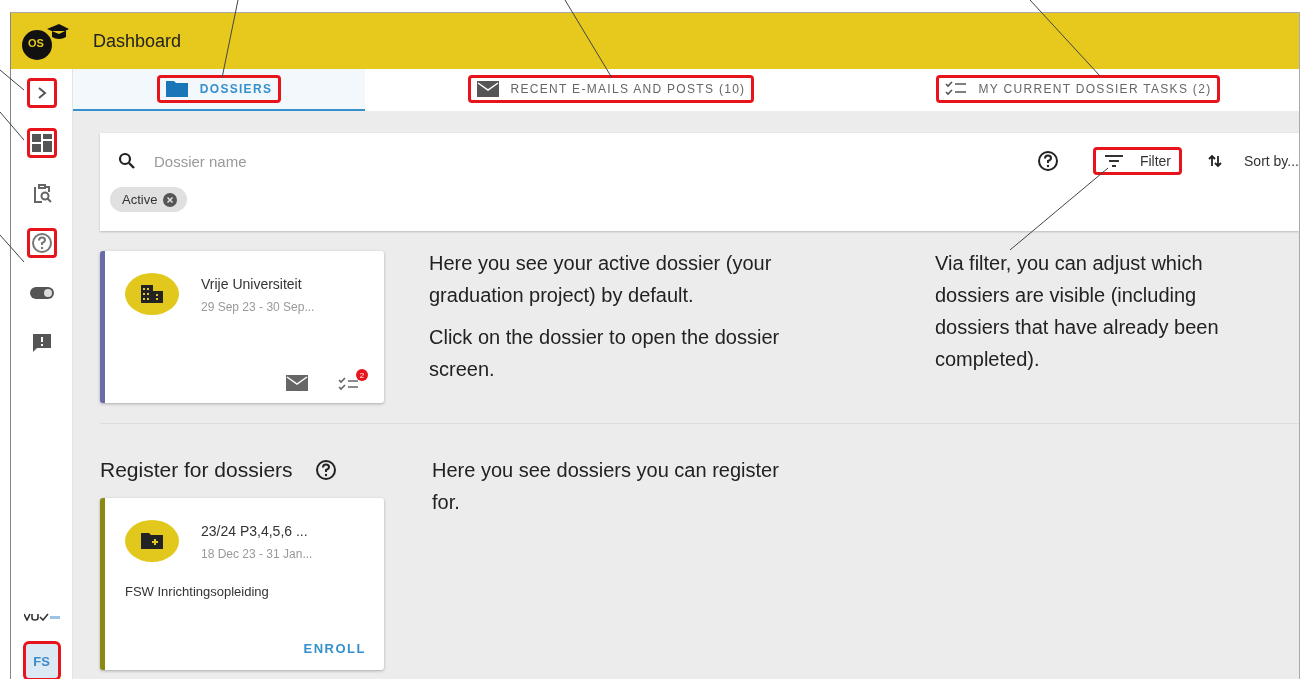 The image size is (1304, 679). Describe the element at coordinates (41, 343) in the screenshot. I see `feedback-icon` at that location.